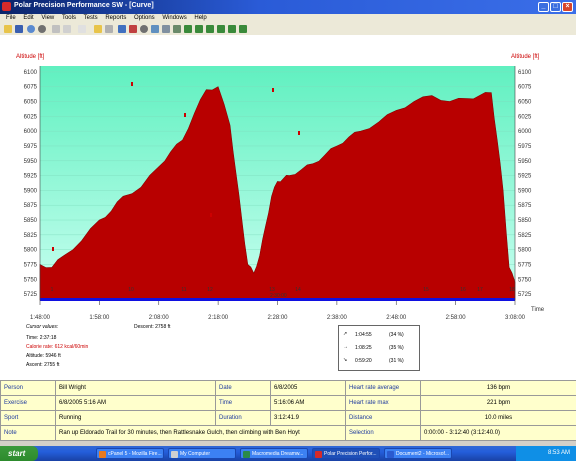 The width and height of the screenshot is (576, 461). What do you see at coordinates (109, 29) in the screenshot?
I see `copy2-icon` at bounding box center [109, 29].